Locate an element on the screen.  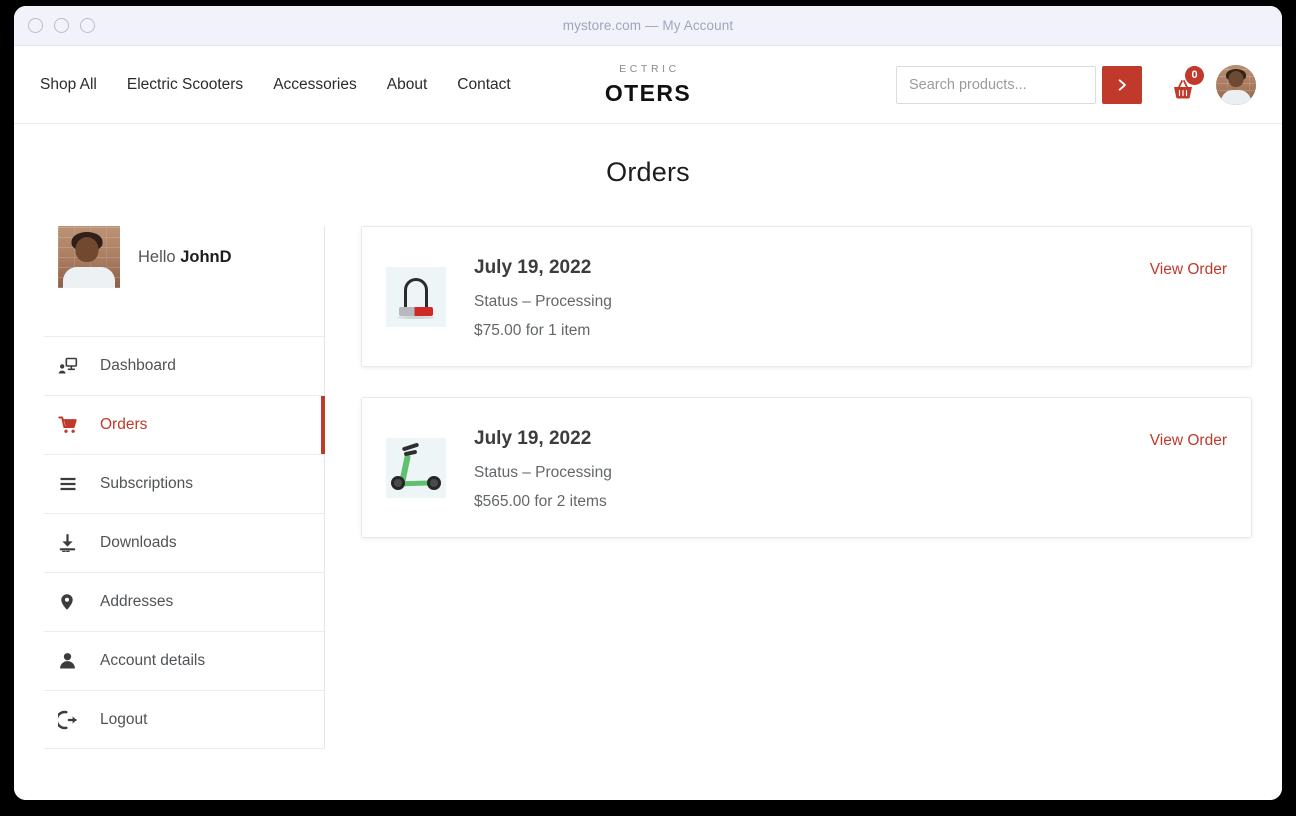
dashboard-icon is located at coordinates (79, 366).